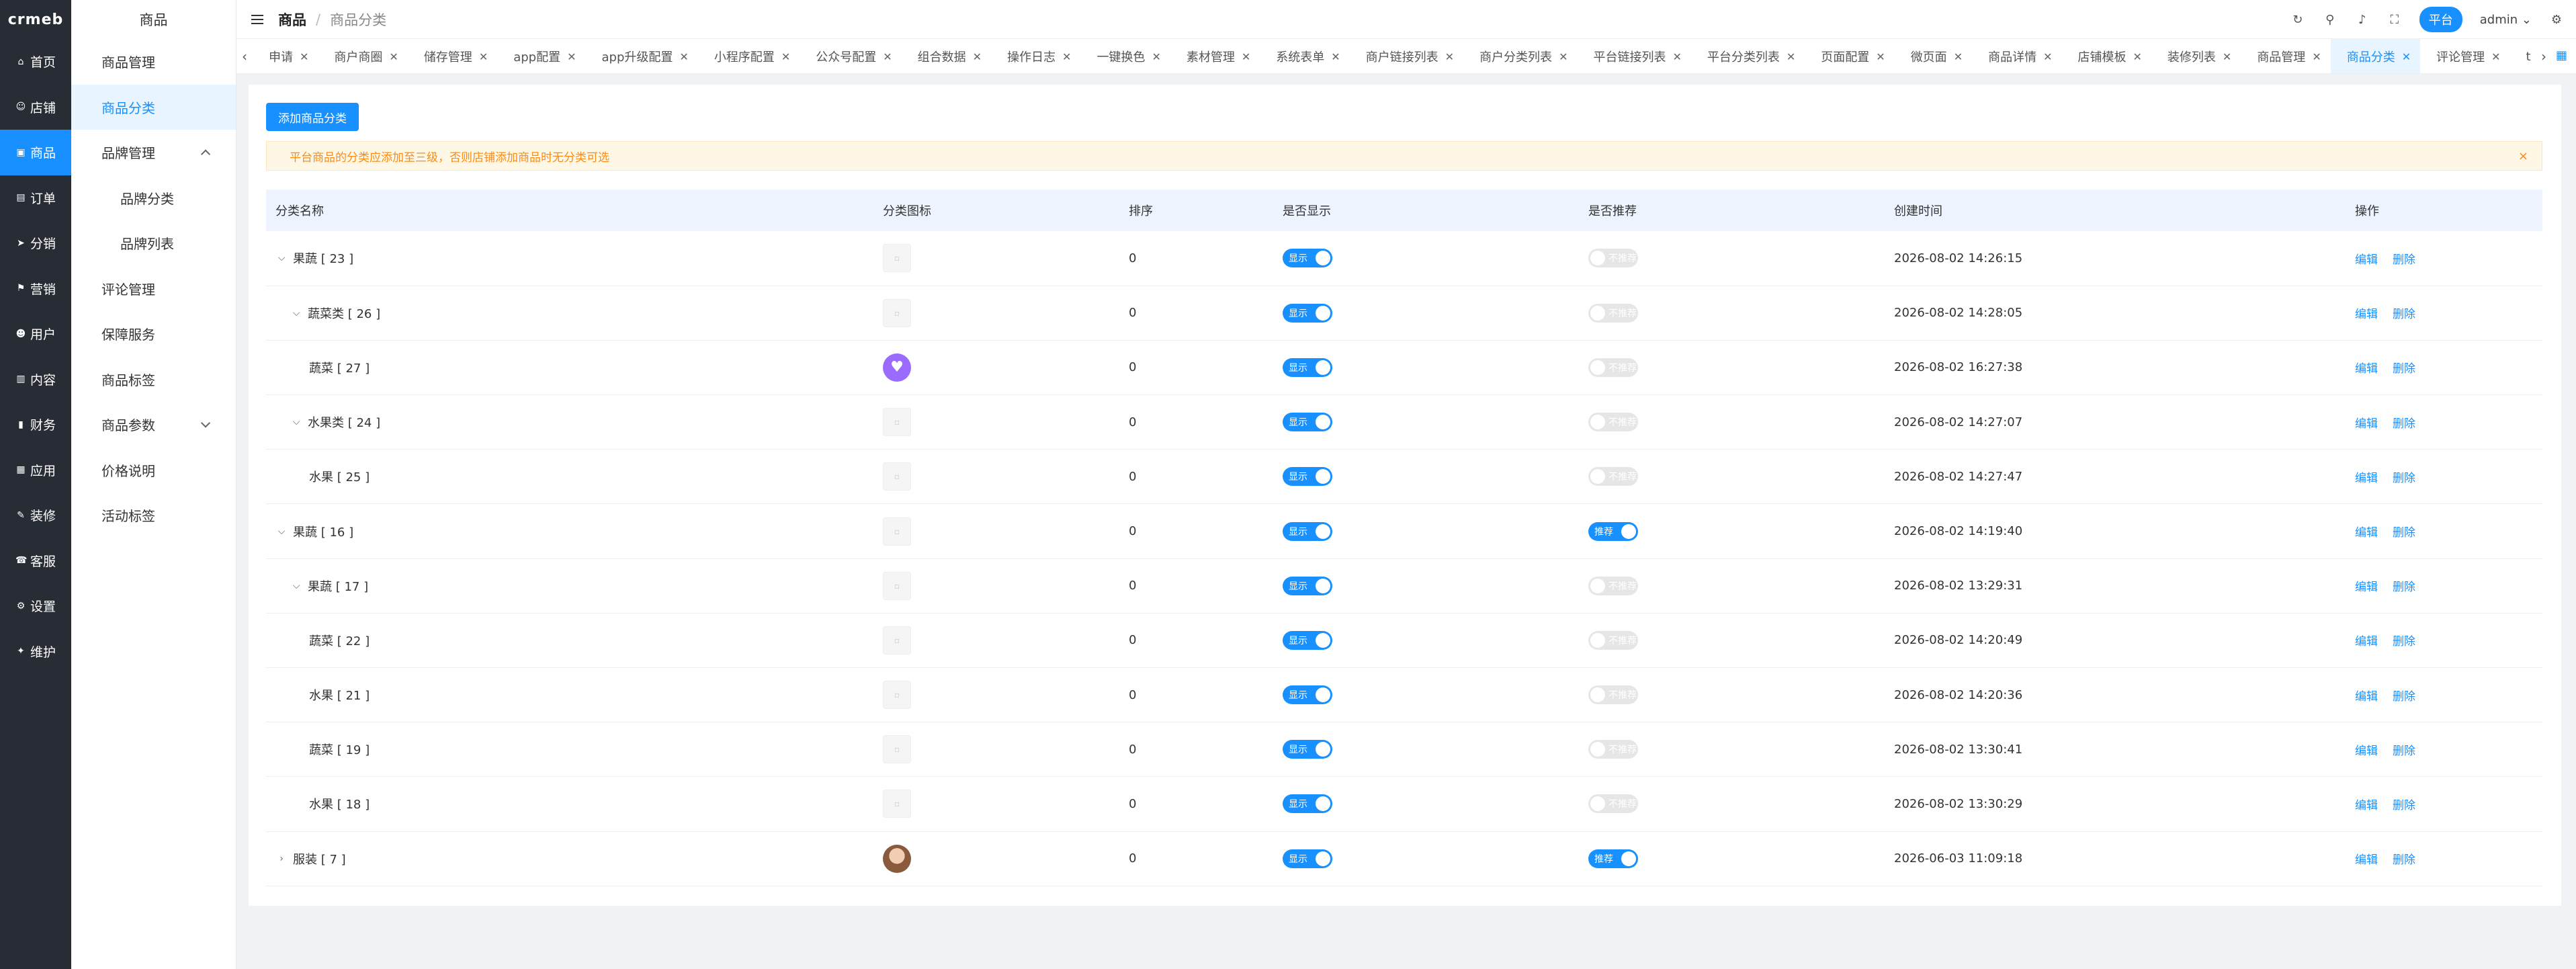  I want to click on tab-item: 商户链接列表 ✕, so click(1406, 56).